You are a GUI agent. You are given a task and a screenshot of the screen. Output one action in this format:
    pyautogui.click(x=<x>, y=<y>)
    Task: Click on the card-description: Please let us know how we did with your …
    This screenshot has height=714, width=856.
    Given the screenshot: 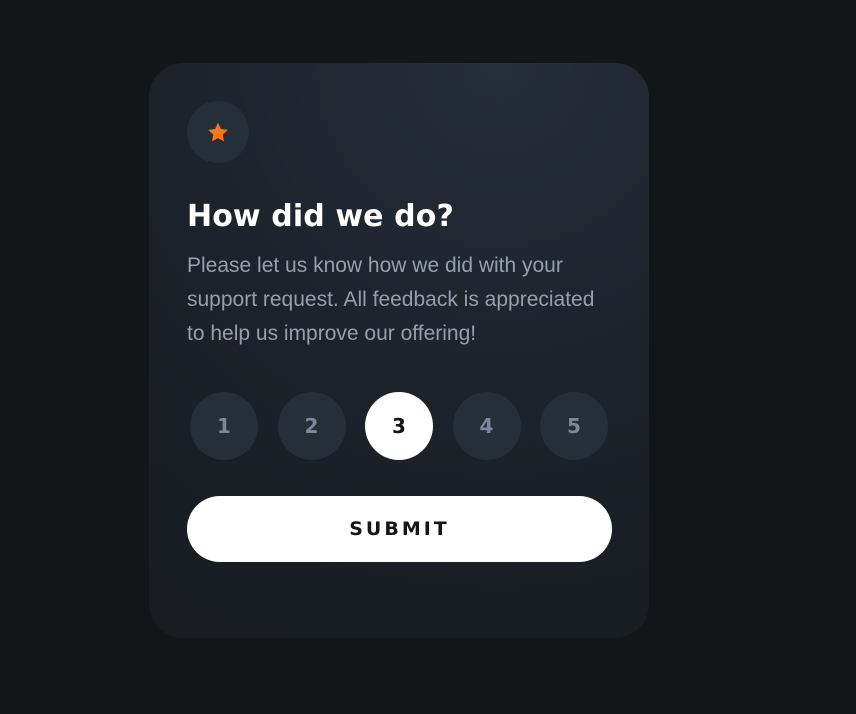 What is the action you would take?
    pyautogui.click(x=391, y=299)
    